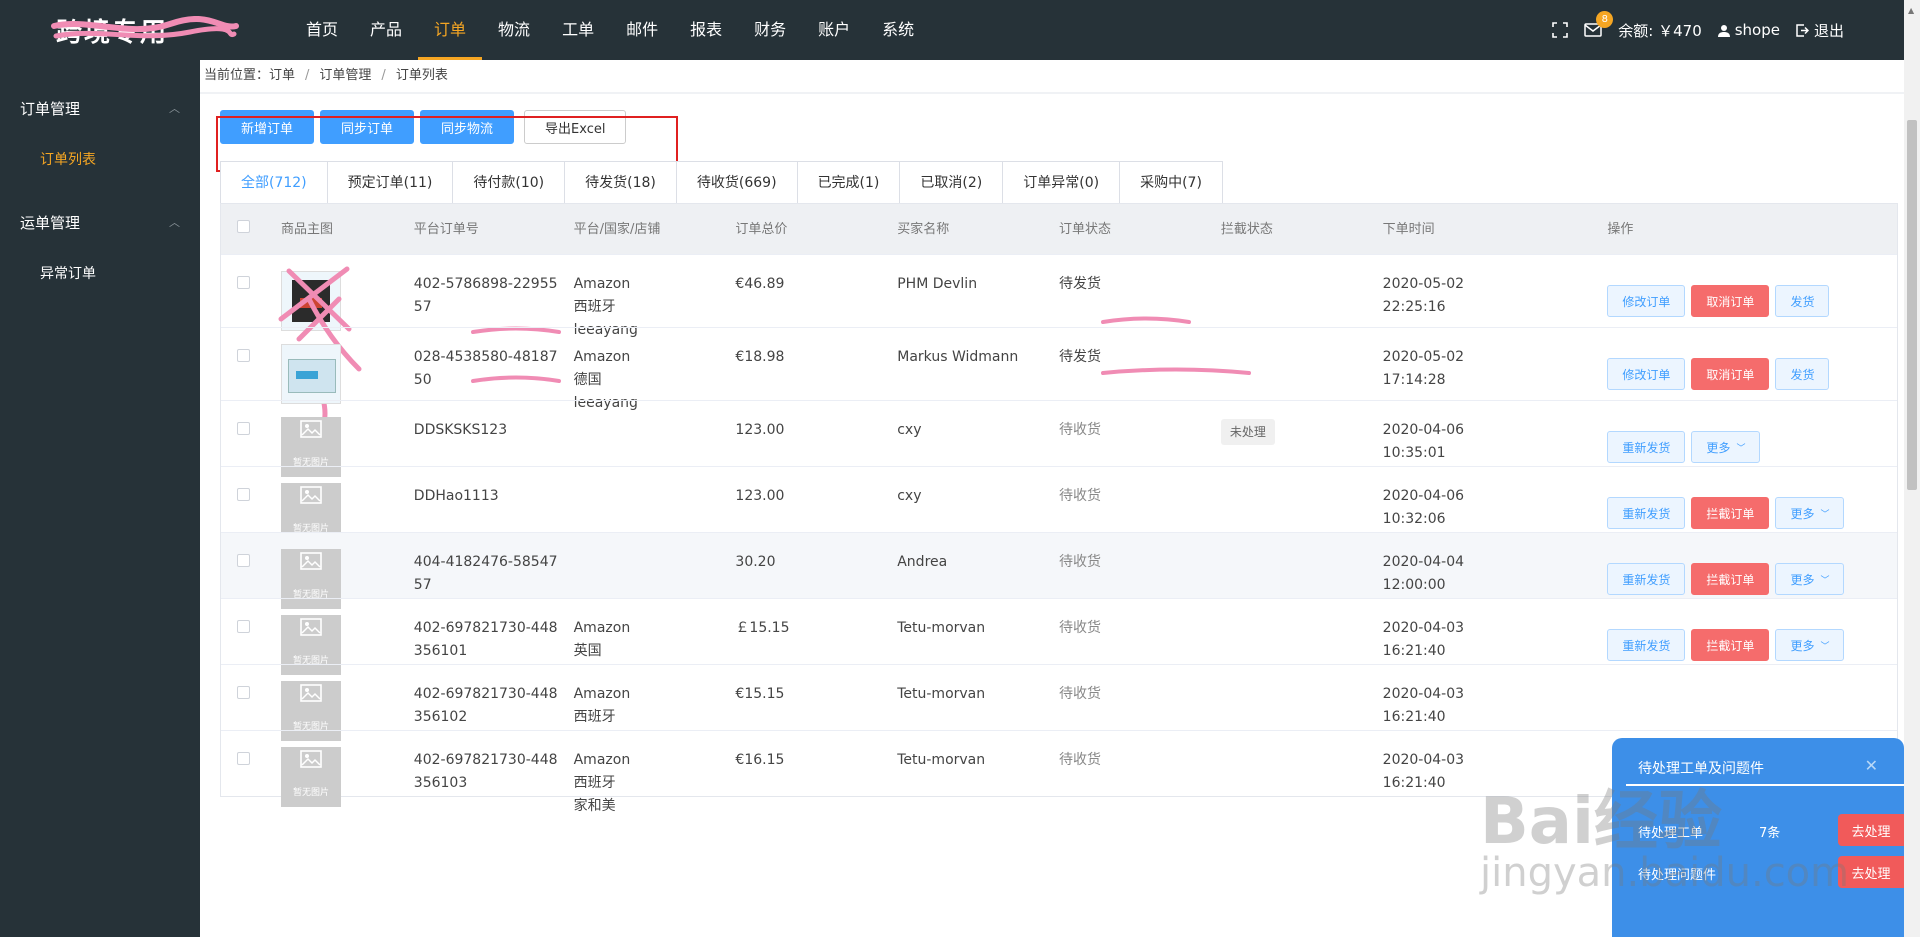 This screenshot has height=937, width=1920. What do you see at coordinates (1741, 448) in the screenshot?
I see `chevron-down-icon: ﹀` at bounding box center [1741, 448].